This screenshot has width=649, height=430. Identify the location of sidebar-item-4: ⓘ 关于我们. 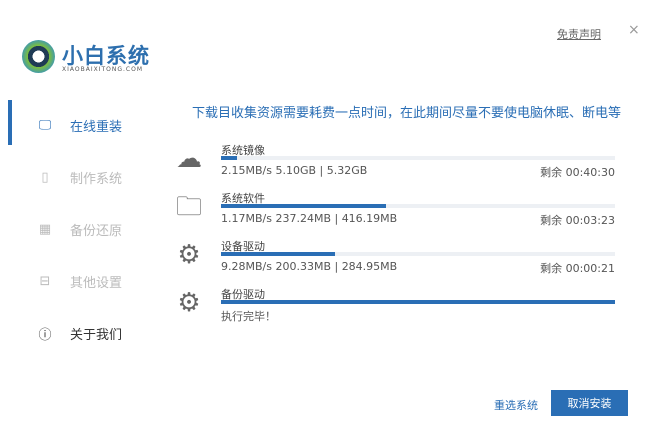
(79, 333).